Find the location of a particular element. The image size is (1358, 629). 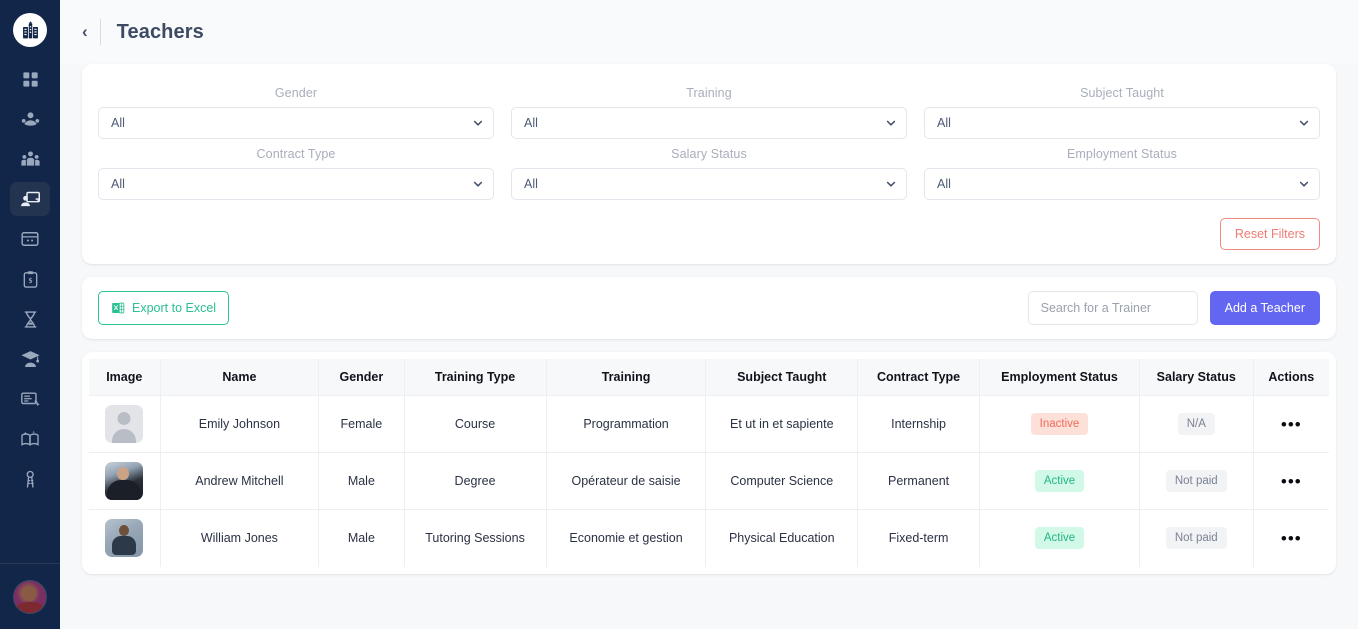

subject-taught-select: All is located at coordinates (1122, 123).